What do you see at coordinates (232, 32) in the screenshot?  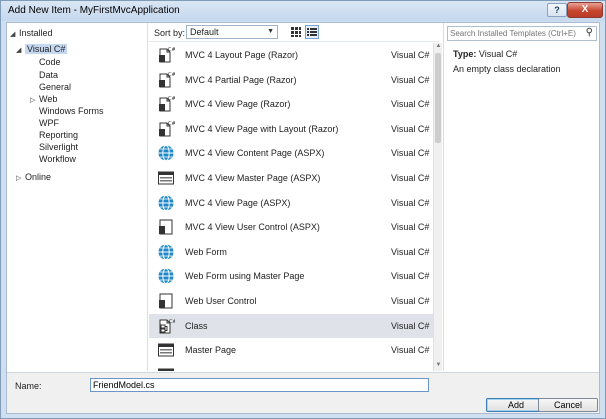 I see `sort-by-select: Default ▼` at bounding box center [232, 32].